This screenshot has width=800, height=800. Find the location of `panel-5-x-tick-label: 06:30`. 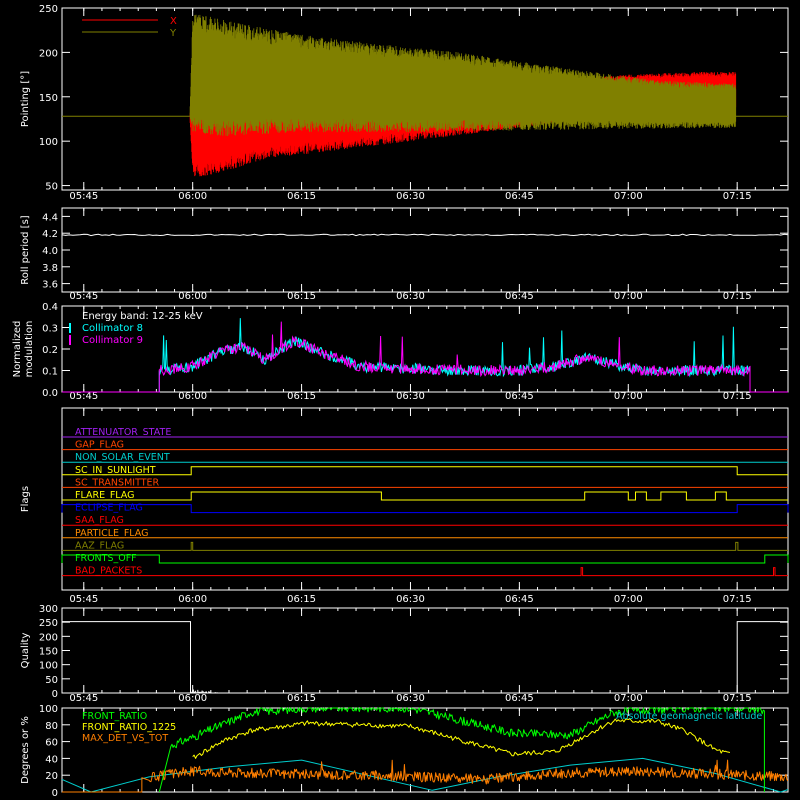

panel-5-x-tick-label: 06:30 is located at coordinates (410, 698).